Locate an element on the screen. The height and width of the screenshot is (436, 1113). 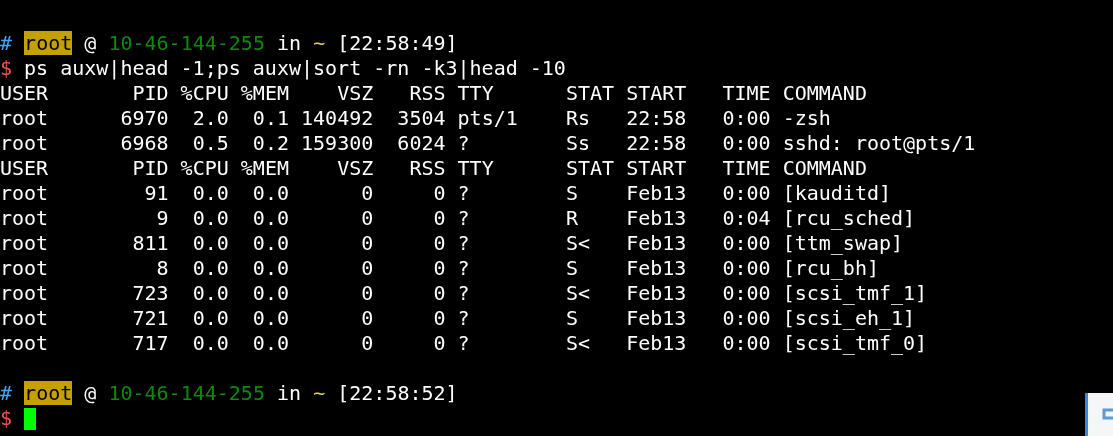
output-line: root 6968 0.5 0.2 159300 6024 ? Ss 22:58 0:00 sshd: root@pts/1 is located at coordinates (488, 143).